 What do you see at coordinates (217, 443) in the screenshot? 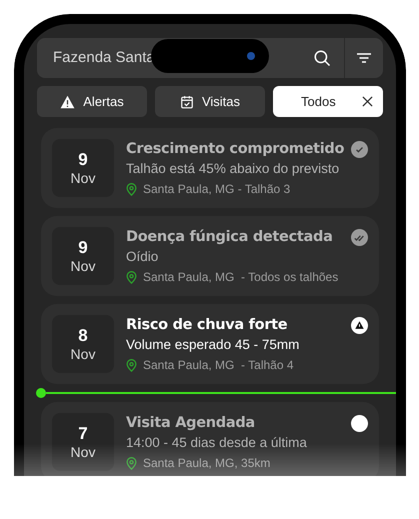
I see `event-subtitle: 14:00 - 45 dias desde a última` at bounding box center [217, 443].